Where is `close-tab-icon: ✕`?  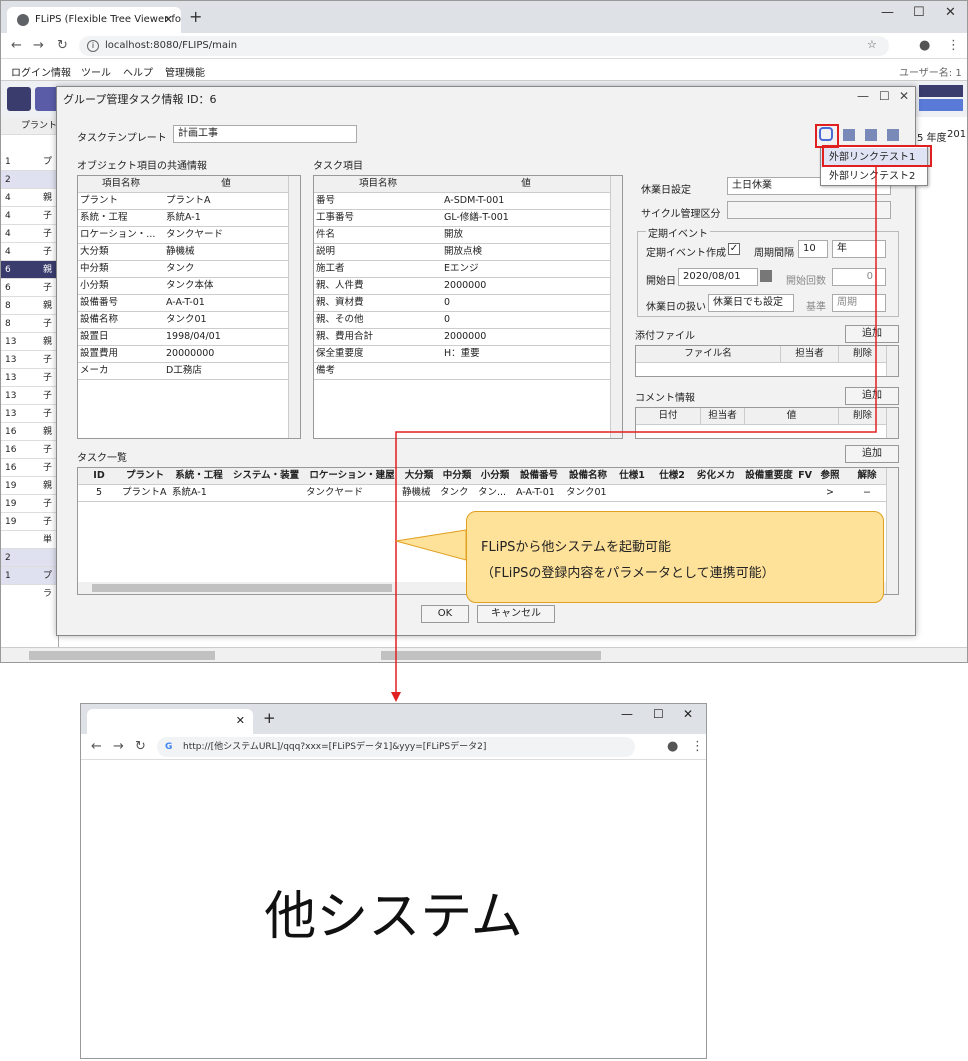
close-tab-icon: ✕ is located at coordinates (240, 720).